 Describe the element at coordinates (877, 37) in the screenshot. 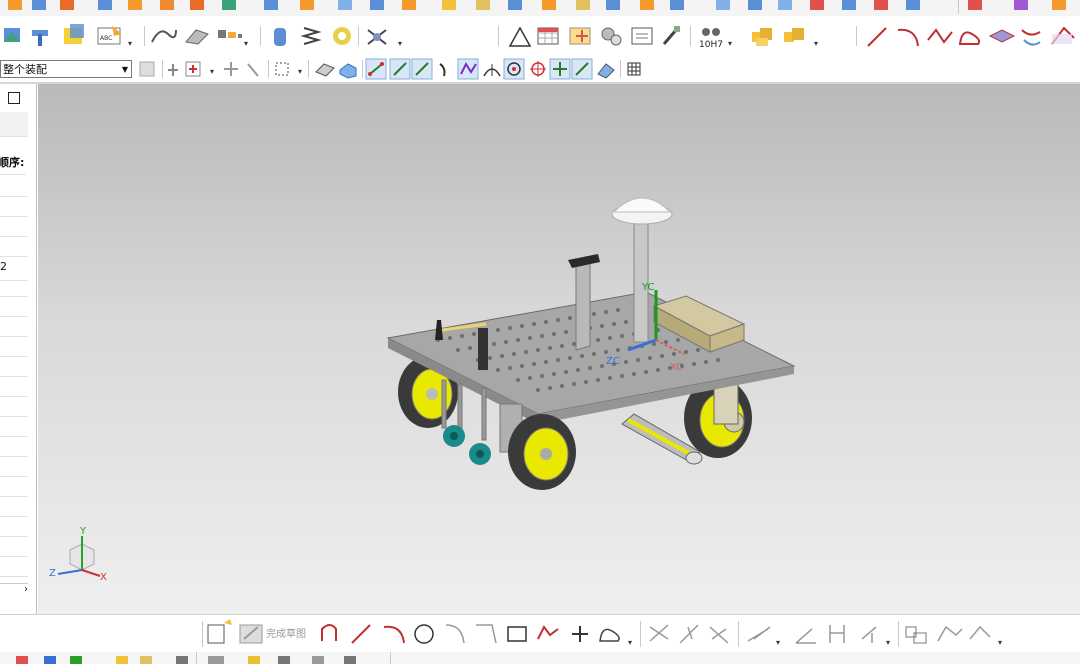

I see `line-icon` at that location.